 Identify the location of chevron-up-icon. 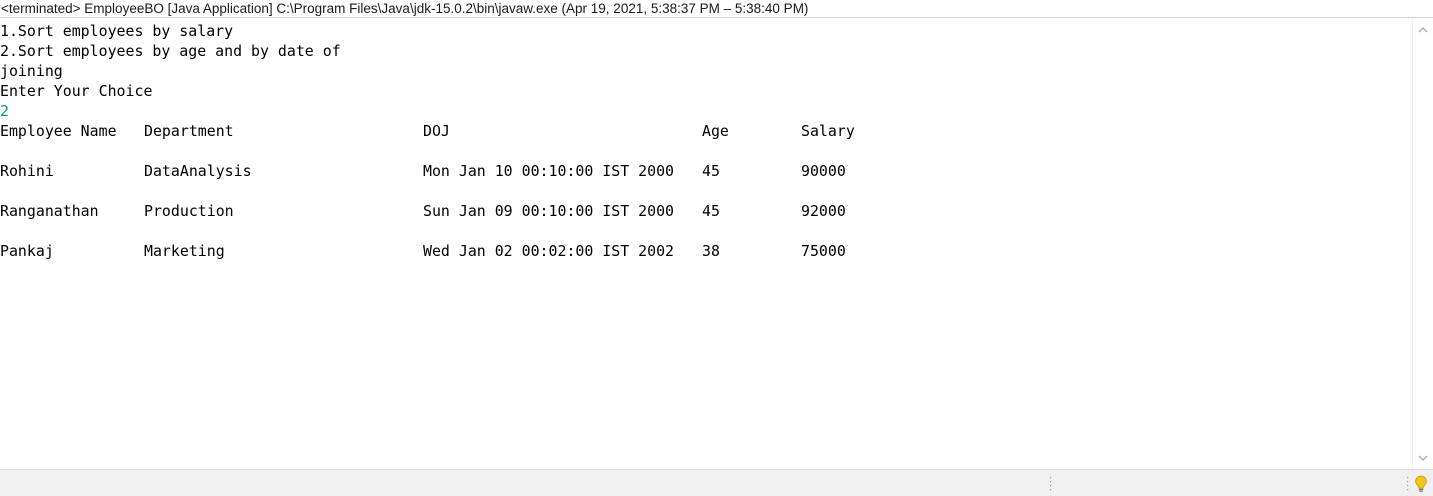
(1423, 30).